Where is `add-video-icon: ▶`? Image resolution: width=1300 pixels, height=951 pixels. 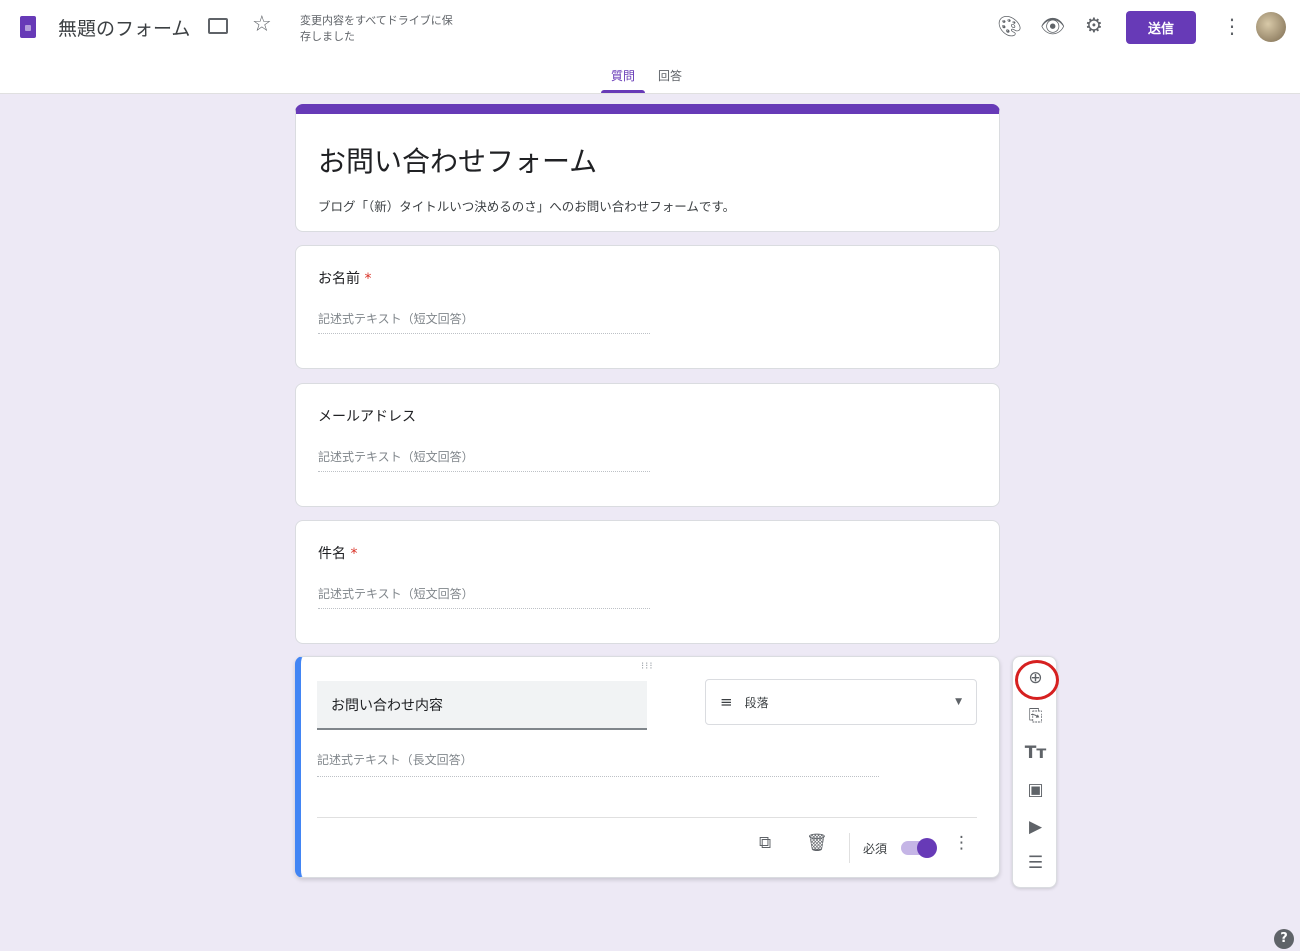
add-video-icon: ▶ is located at coordinates (1035, 827).